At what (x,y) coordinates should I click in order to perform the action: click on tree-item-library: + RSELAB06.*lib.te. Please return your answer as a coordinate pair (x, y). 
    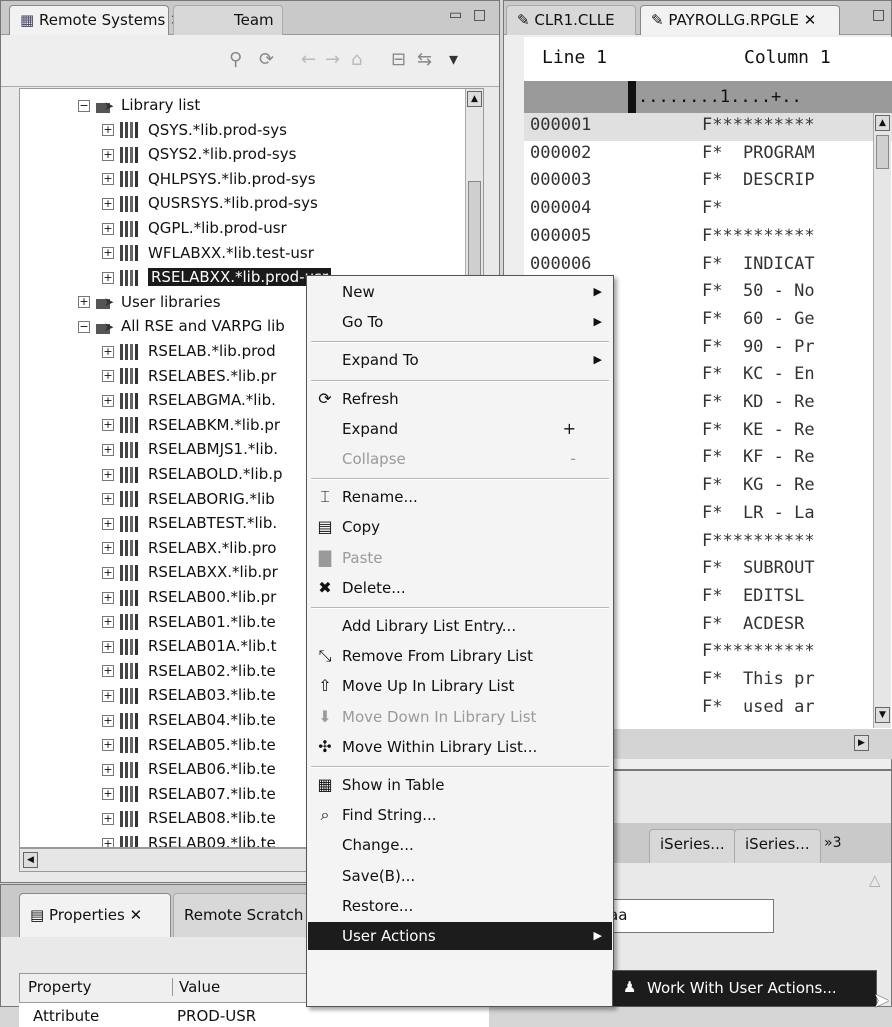
    Looking at the image, I should click on (189, 769).